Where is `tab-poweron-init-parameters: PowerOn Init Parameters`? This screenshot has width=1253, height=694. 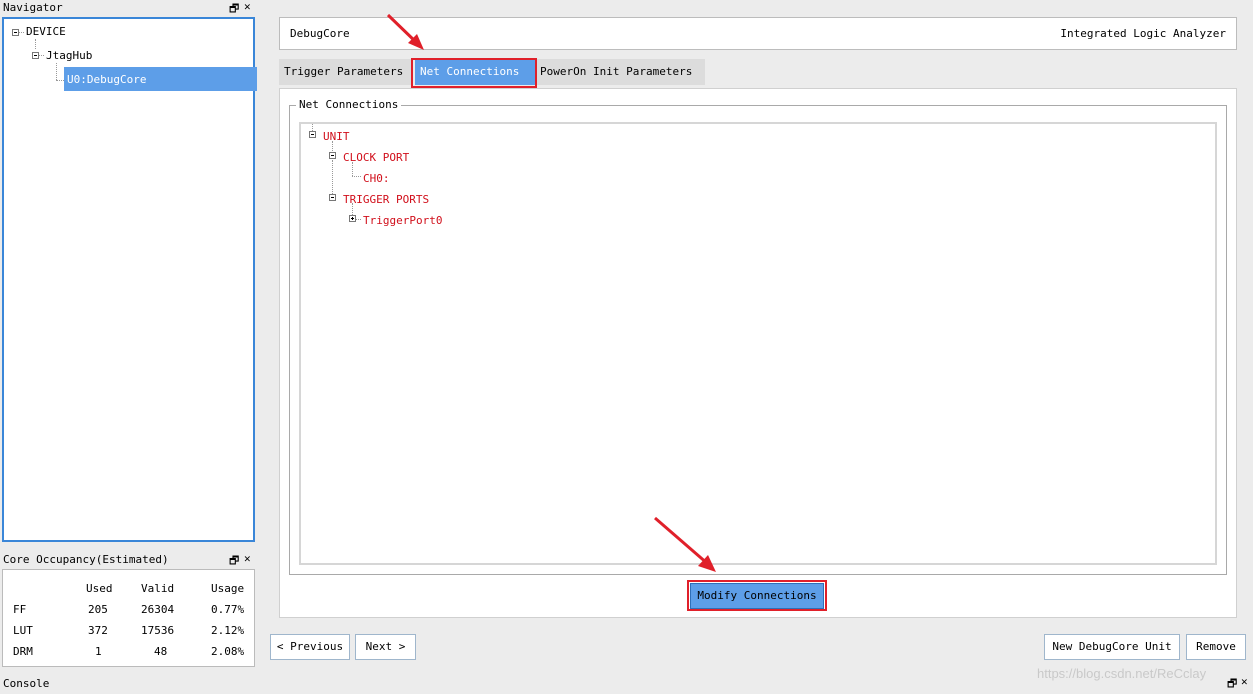 tab-poweron-init-parameters: PowerOn Init Parameters is located at coordinates (620, 72).